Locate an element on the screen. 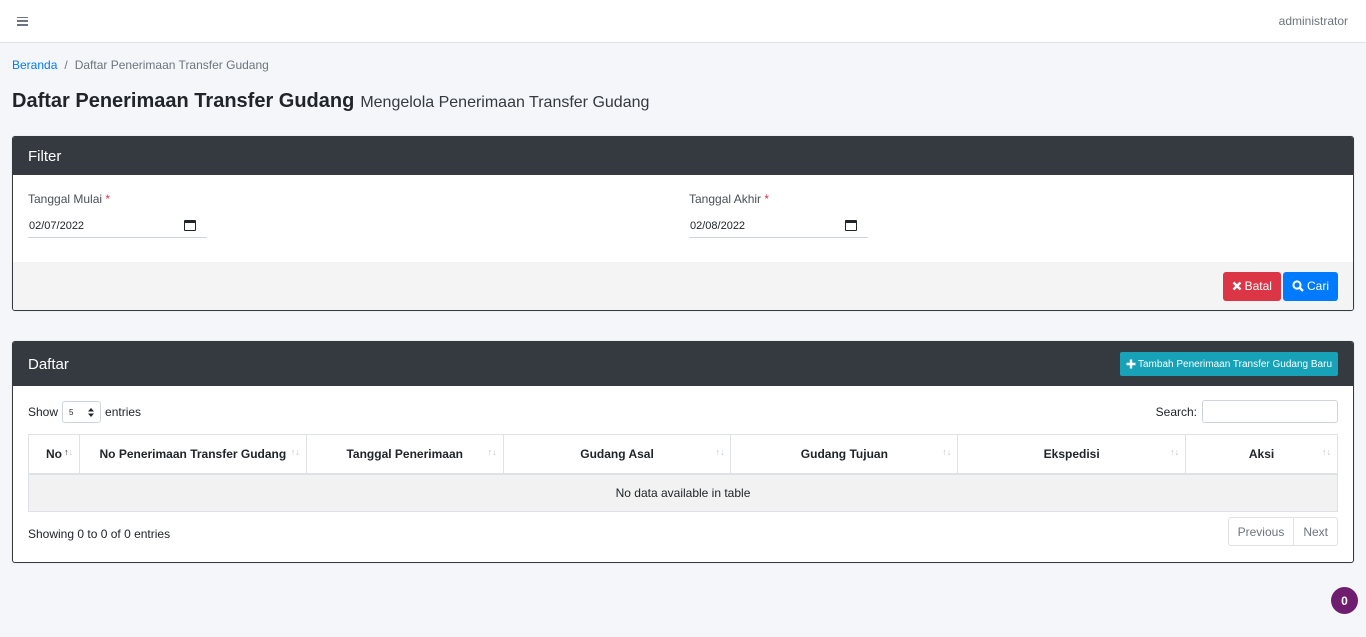  column-header-destination-warehouse: Gudang Tujuan ↑↓ is located at coordinates (844, 454).